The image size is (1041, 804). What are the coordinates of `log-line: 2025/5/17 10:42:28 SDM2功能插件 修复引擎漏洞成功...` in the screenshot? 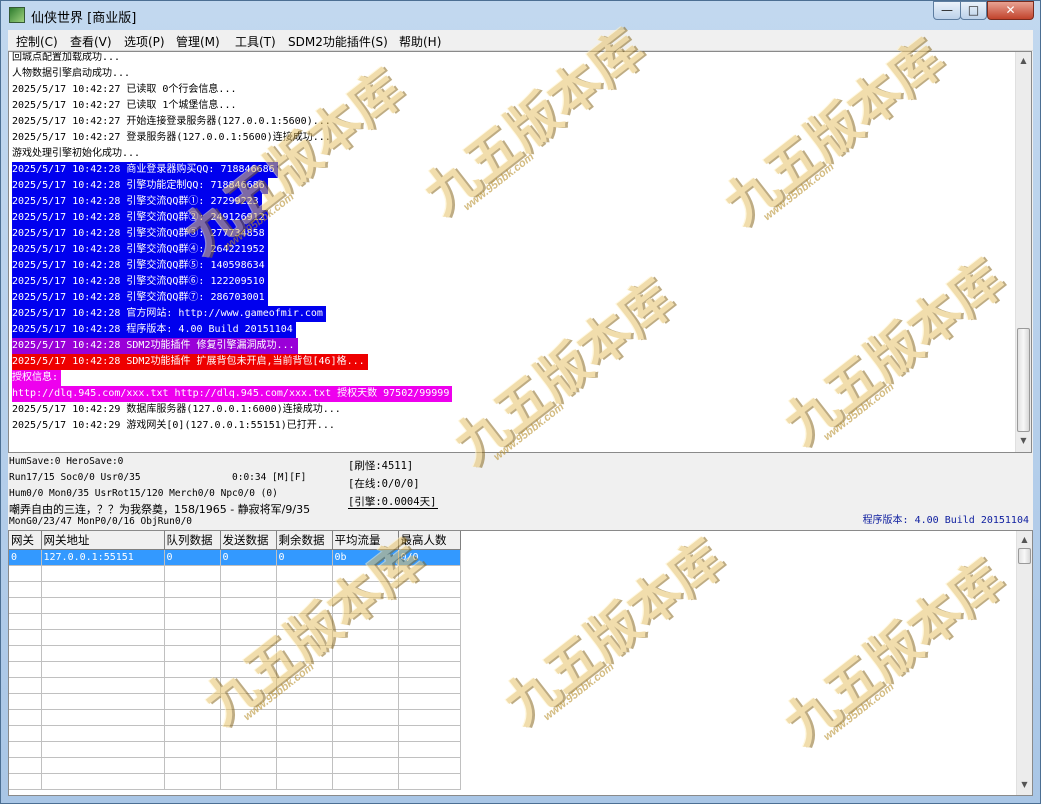 It's located at (232, 346).